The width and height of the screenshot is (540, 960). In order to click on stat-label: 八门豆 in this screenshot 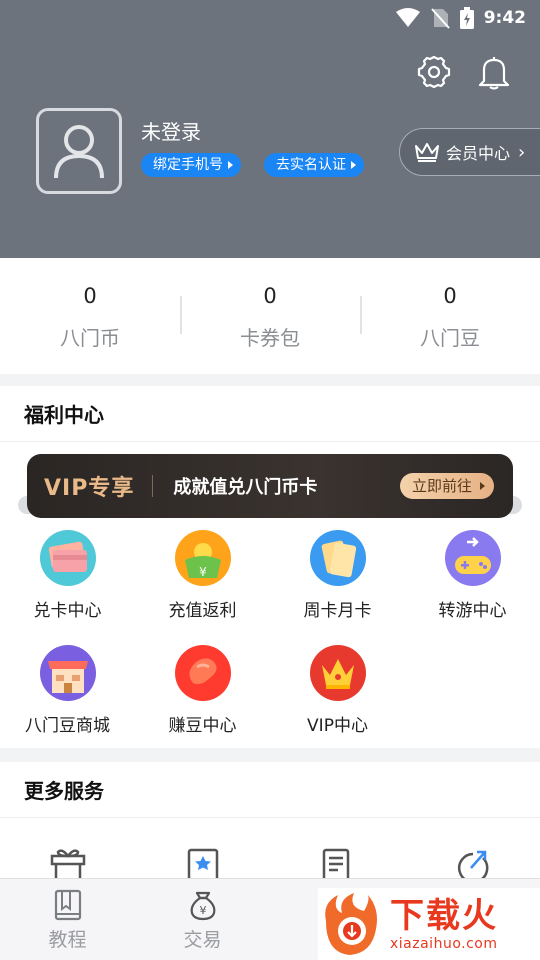, I will do `click(450, 338)`.